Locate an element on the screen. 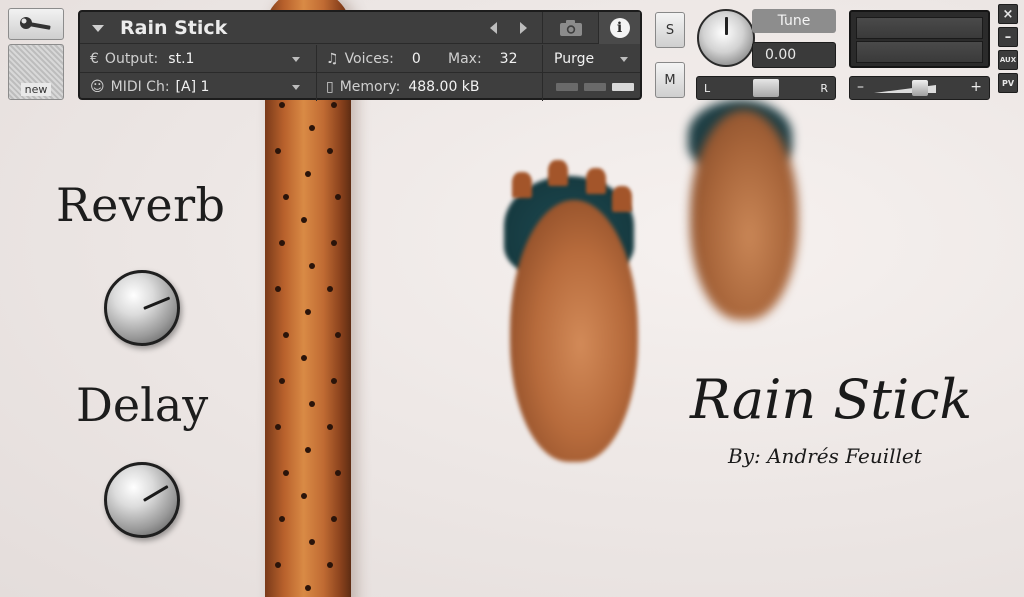 Image resolution: width=1024 pixels, height=597 pixels. pan-right-label: R is located at coordinates (824, 88).